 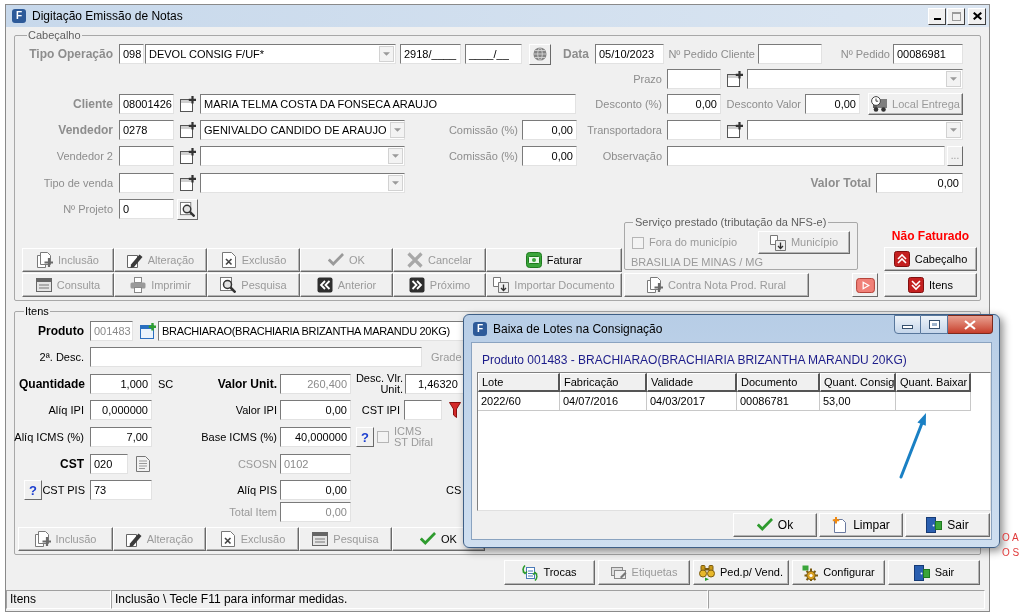 What do you see at coordinates (693, 243) in the screenshot?
I see `checkbox-label: Fora do município` at bounding box center [693, 243].